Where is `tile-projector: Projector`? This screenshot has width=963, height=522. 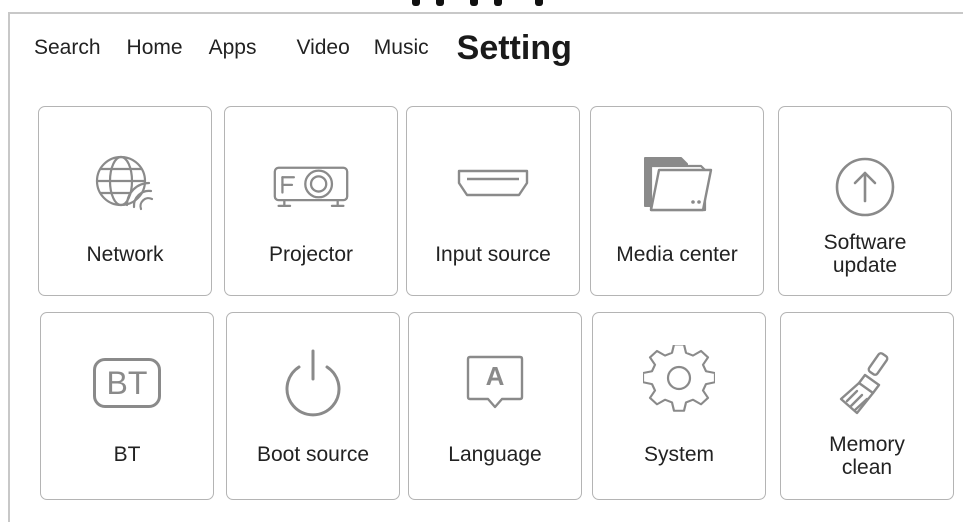
tile-projector: Projector is located at coordinates (311, 201).